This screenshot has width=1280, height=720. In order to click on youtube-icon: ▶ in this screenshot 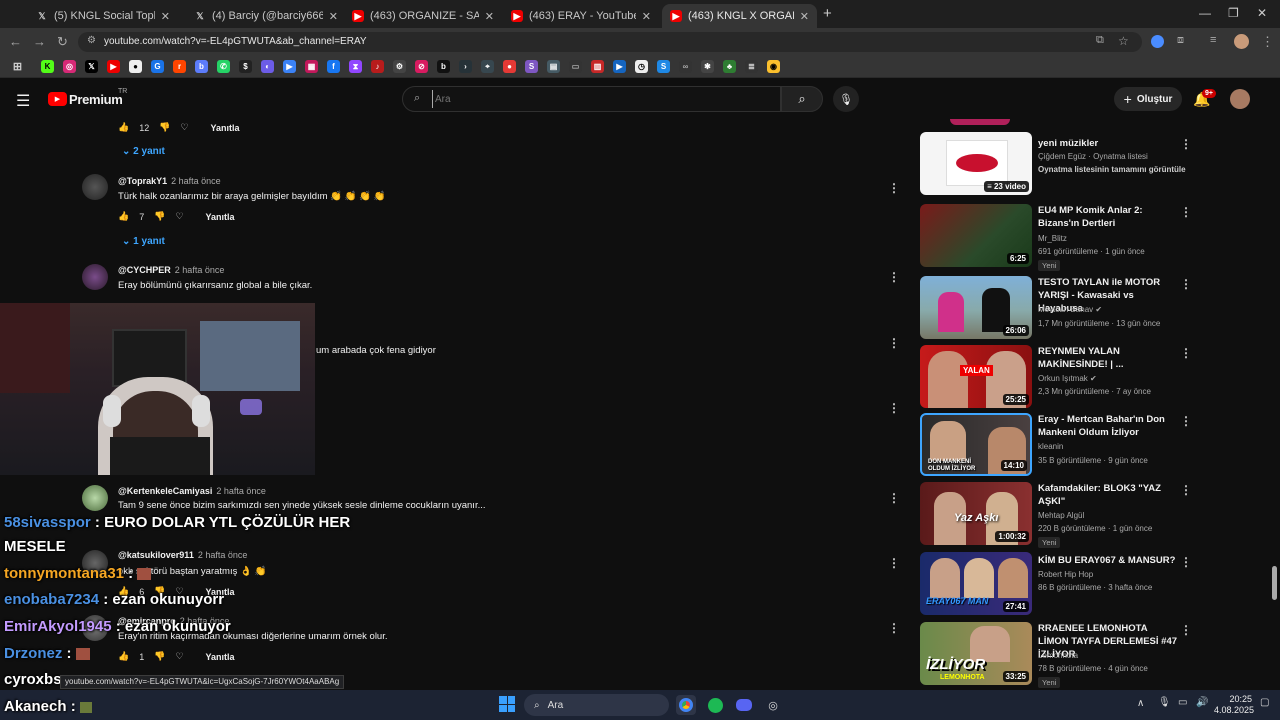, I will do `click(113, 66)`.